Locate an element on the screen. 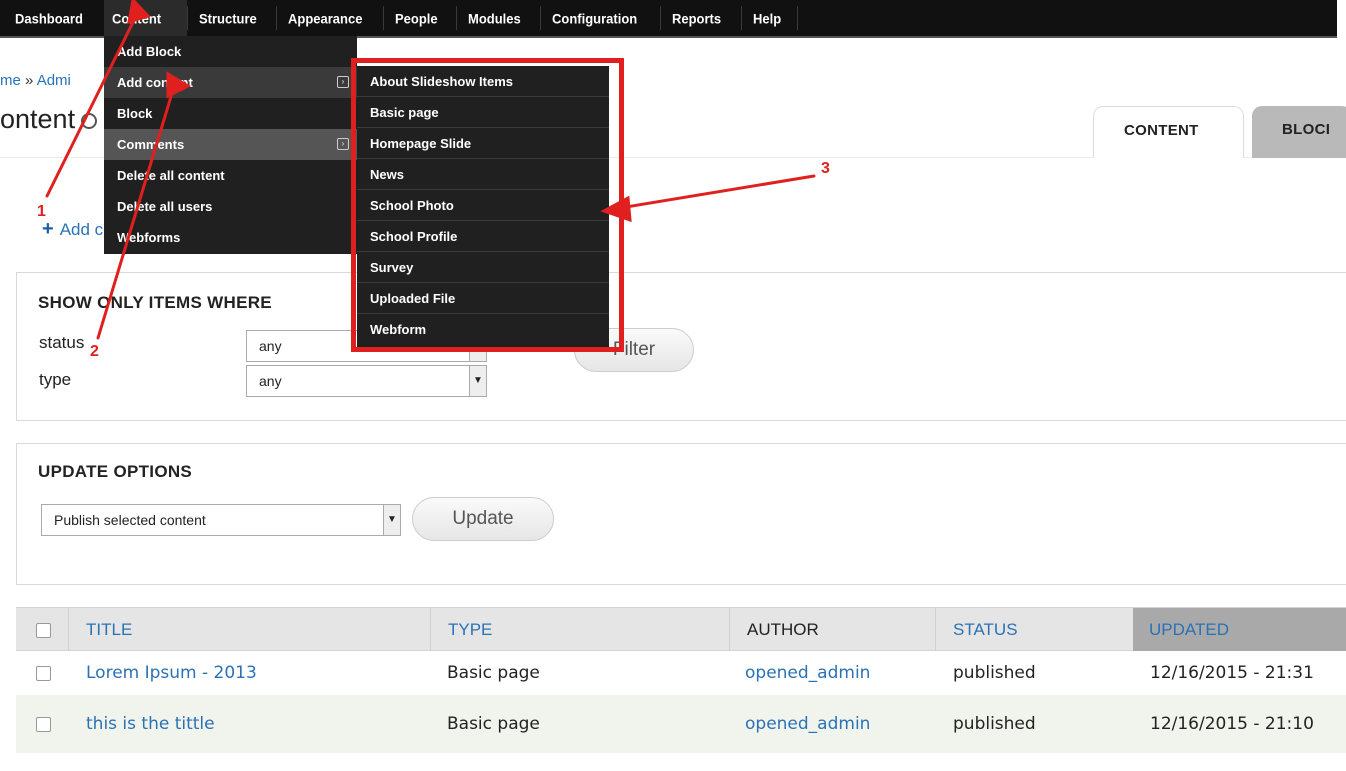 The height and width of the screenshot is (771, 1346). header-author: AUTHOR is located at coordinates (783, 629).